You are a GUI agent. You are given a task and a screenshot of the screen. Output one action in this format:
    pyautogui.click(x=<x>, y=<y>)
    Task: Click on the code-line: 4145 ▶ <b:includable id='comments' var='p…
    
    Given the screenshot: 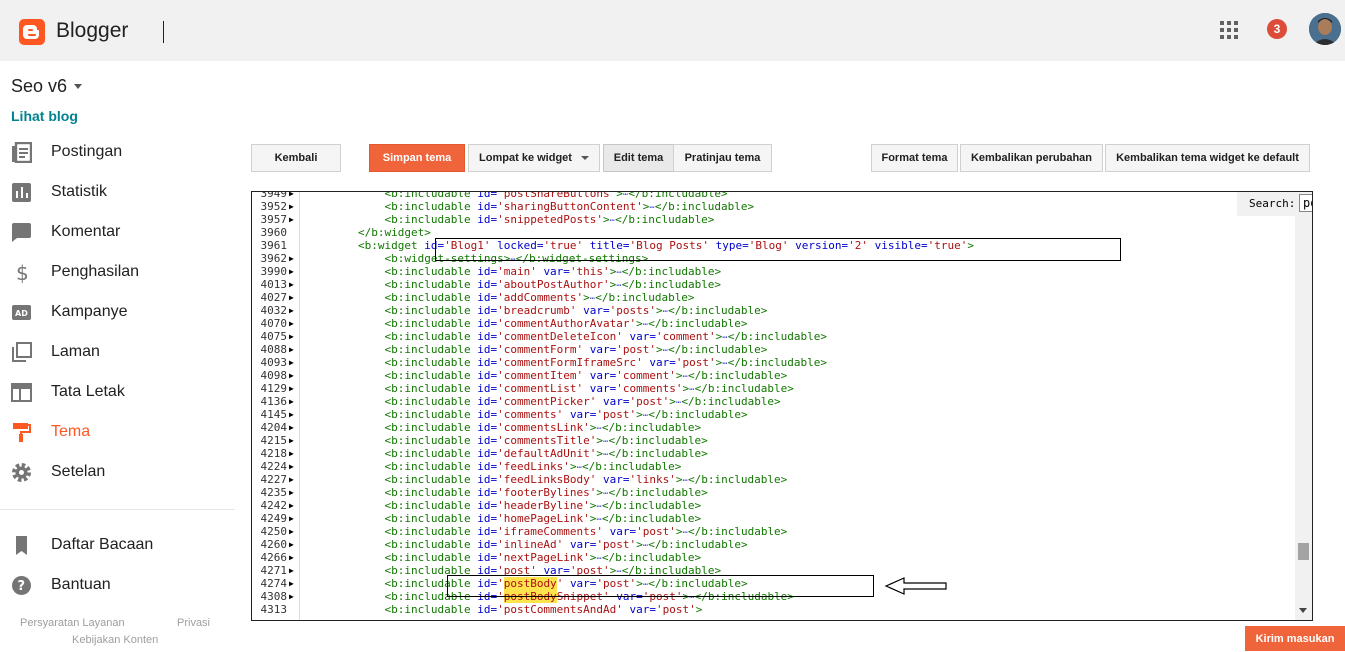 What is the action you would take?
    pyautogui.click(x=772, y=414)
    